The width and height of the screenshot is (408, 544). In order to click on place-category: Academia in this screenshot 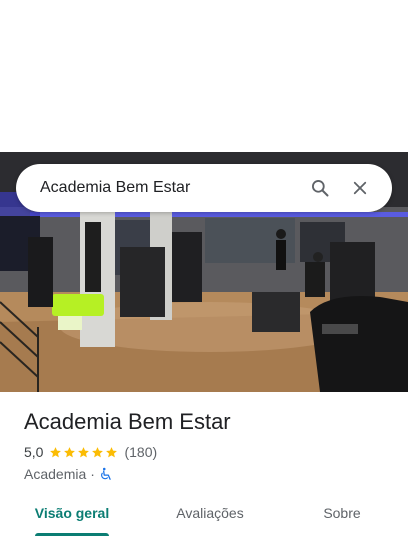, I will do `click(55, 474)`.